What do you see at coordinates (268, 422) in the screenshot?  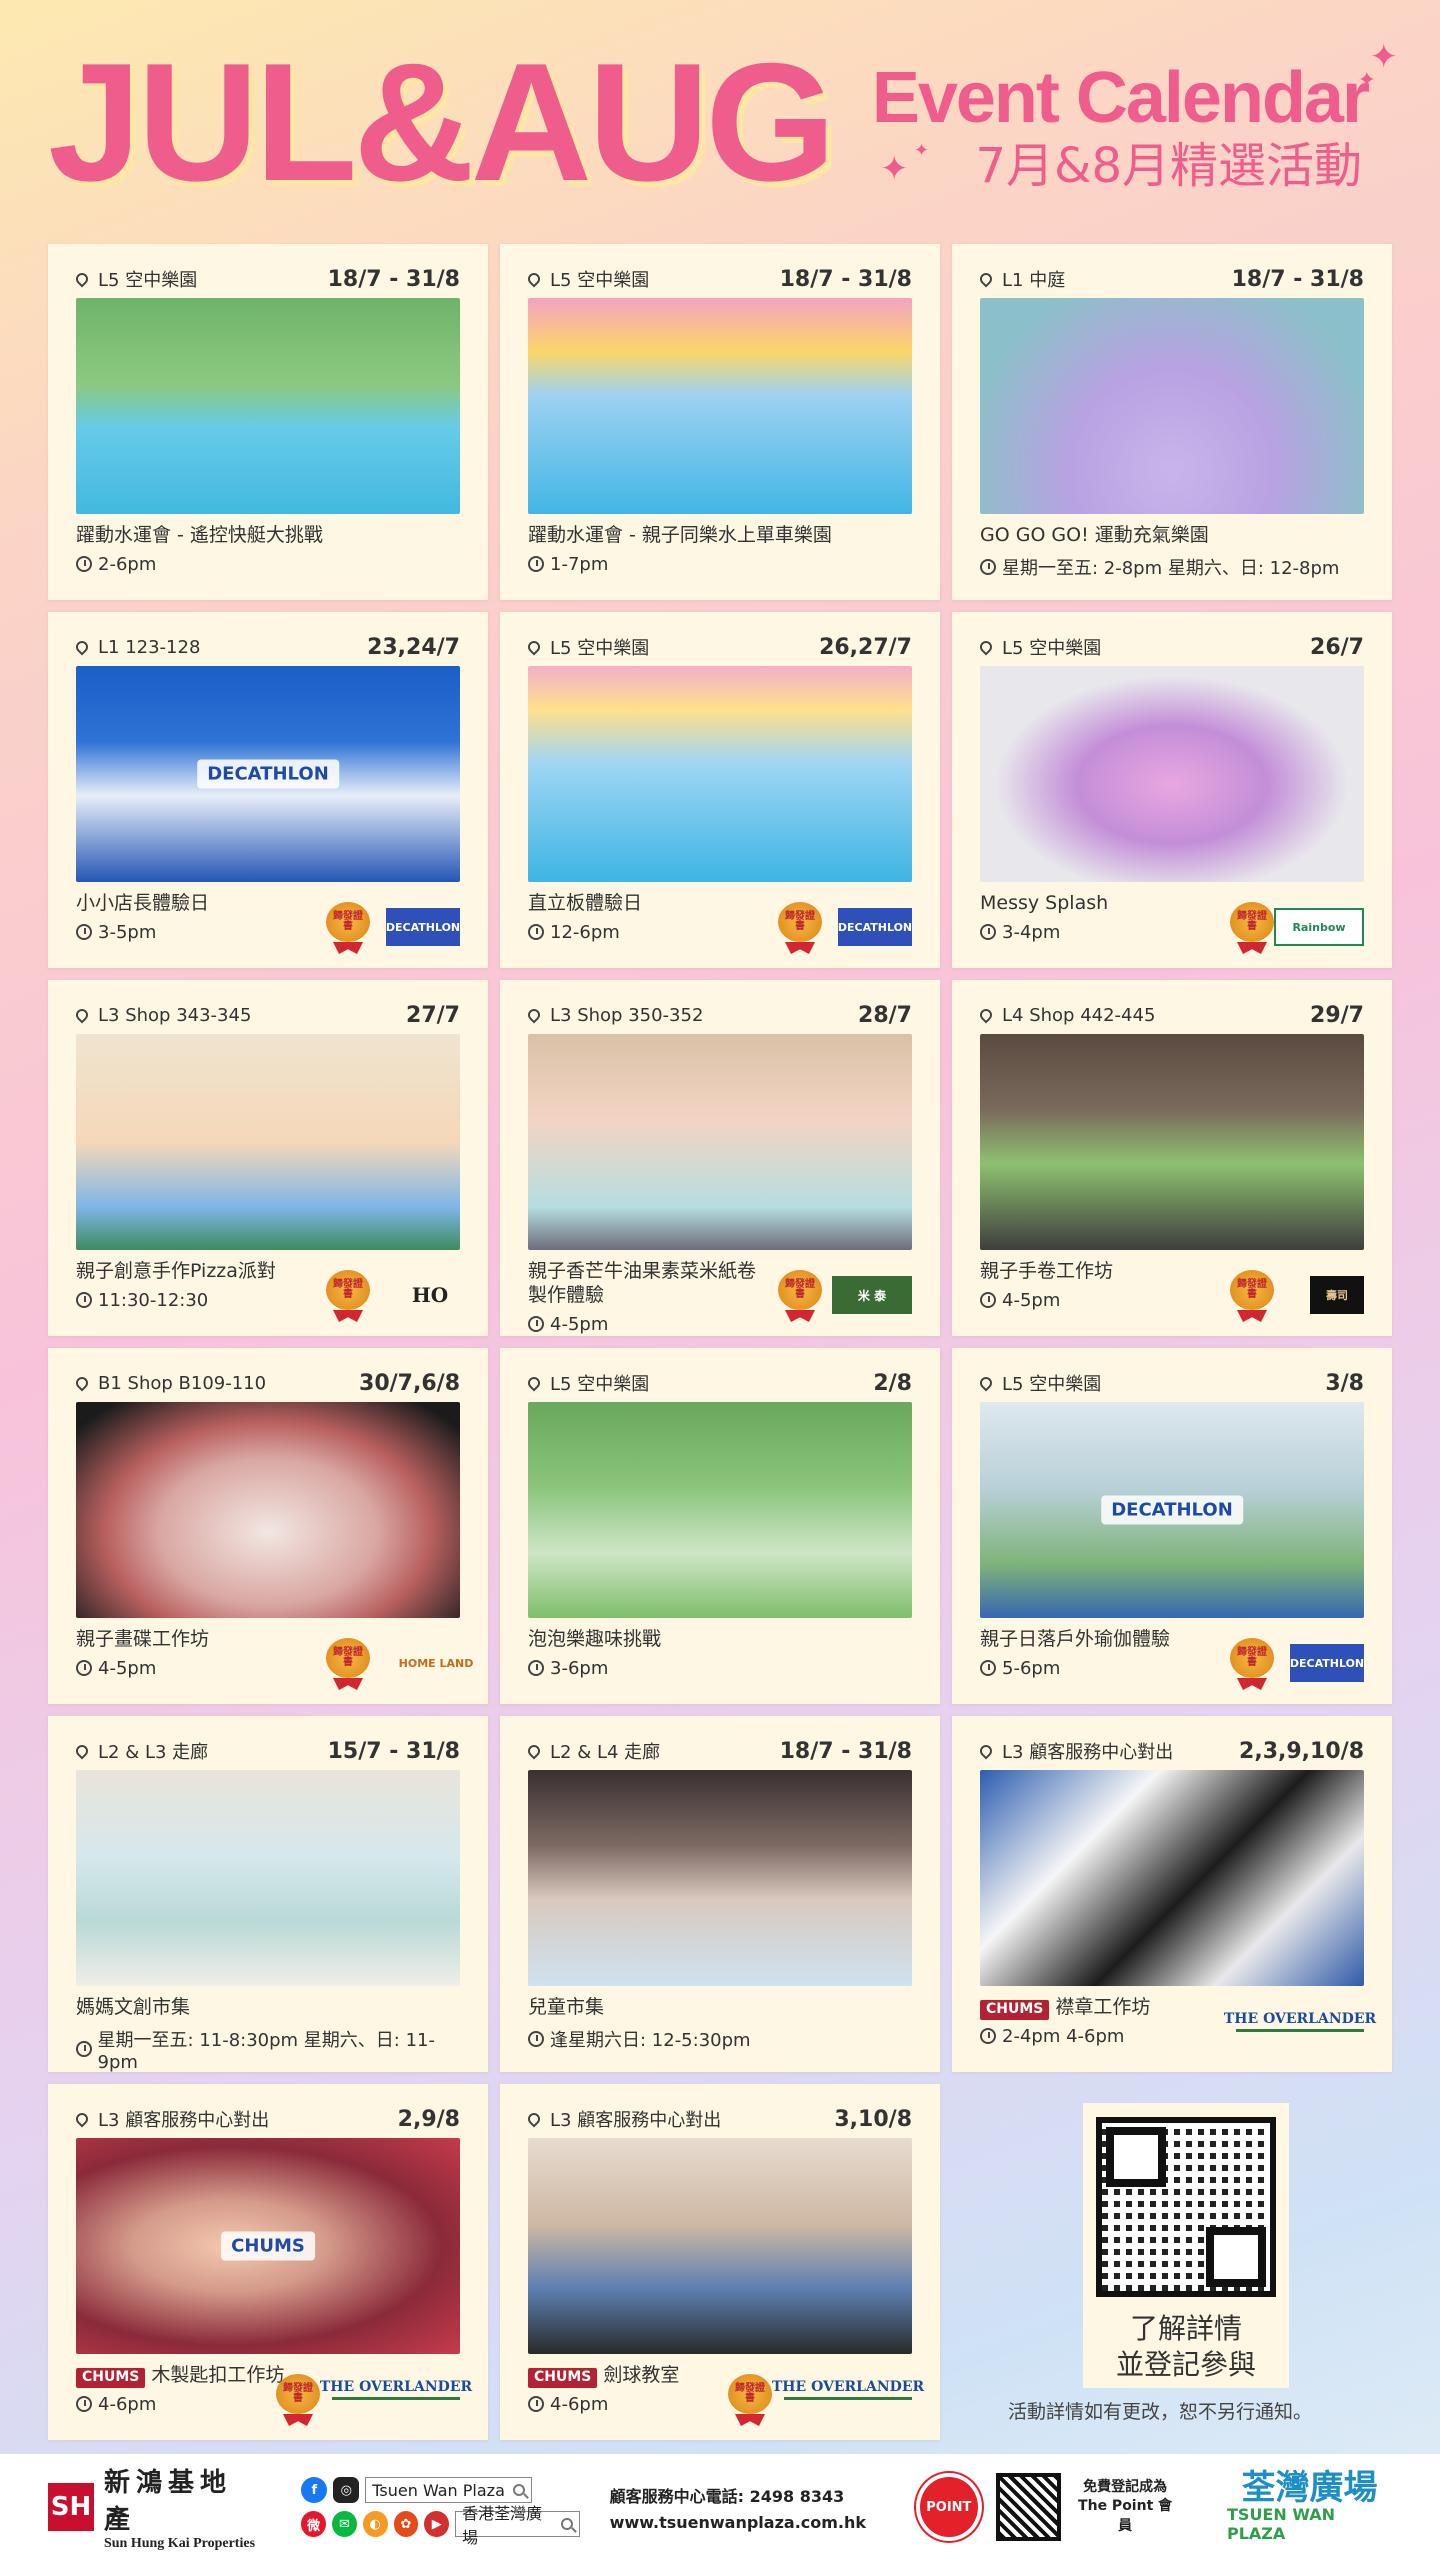 I see `event-card: L5 空中樂園 18/7 - 31/8 躍動水運會 - 遙控快艇大挑戰 2-6pm` at bounding box center [268, 422].